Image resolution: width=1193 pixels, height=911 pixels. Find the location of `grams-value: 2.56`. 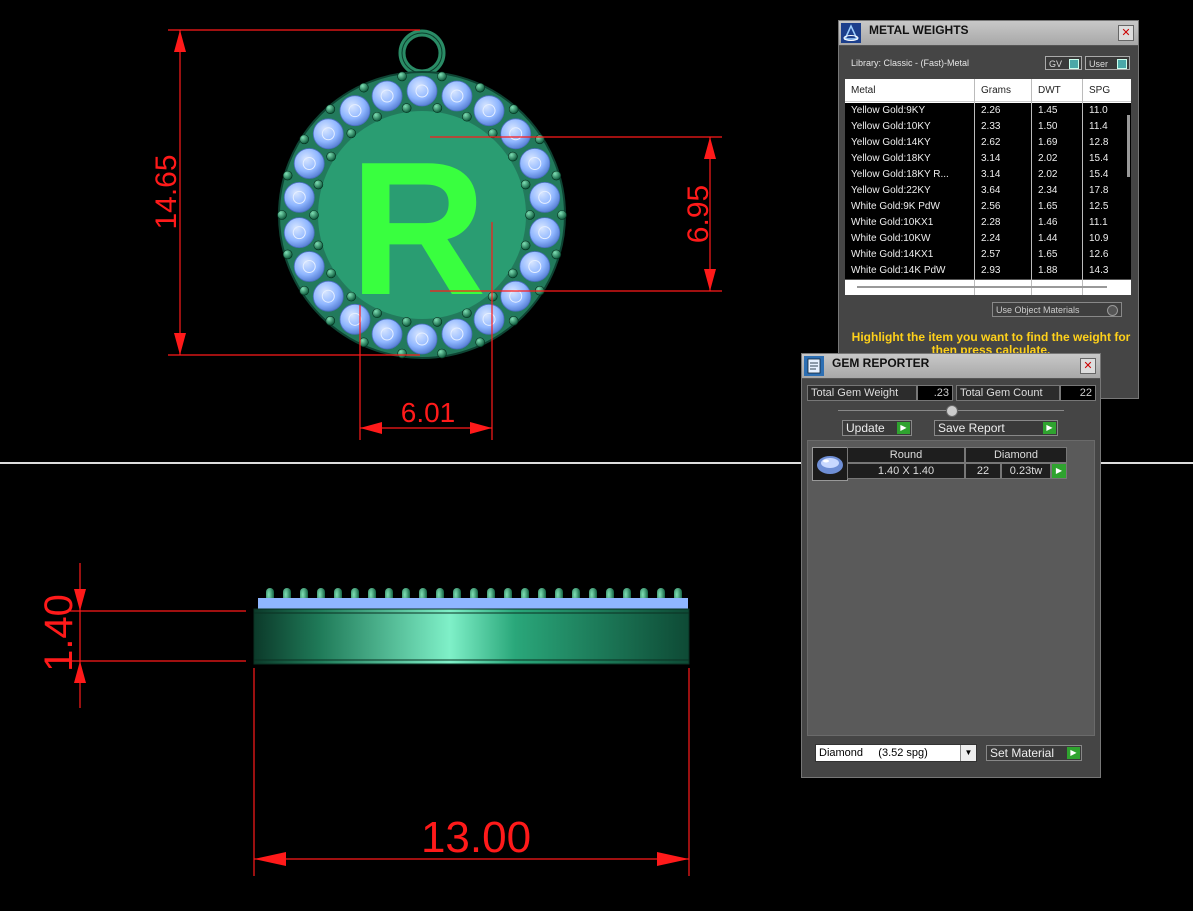

grams-value: 2.56 is located at coordinates (991, 206).